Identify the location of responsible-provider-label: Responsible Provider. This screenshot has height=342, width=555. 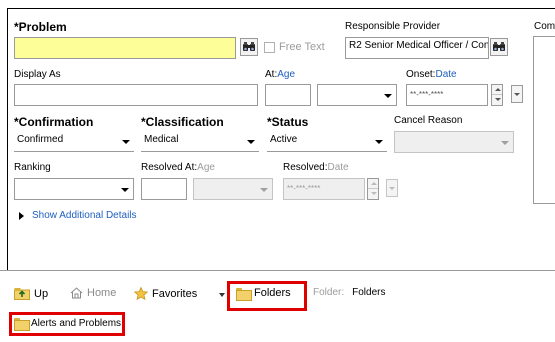
(393, 26).